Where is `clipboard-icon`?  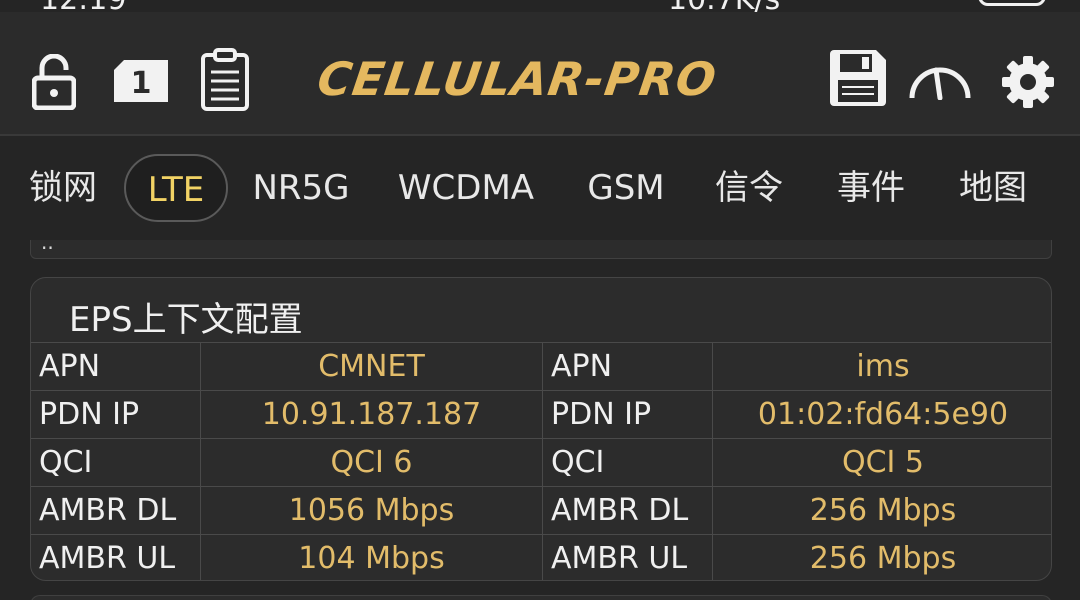 clipboard-icon is located at coordinates (225, 80).